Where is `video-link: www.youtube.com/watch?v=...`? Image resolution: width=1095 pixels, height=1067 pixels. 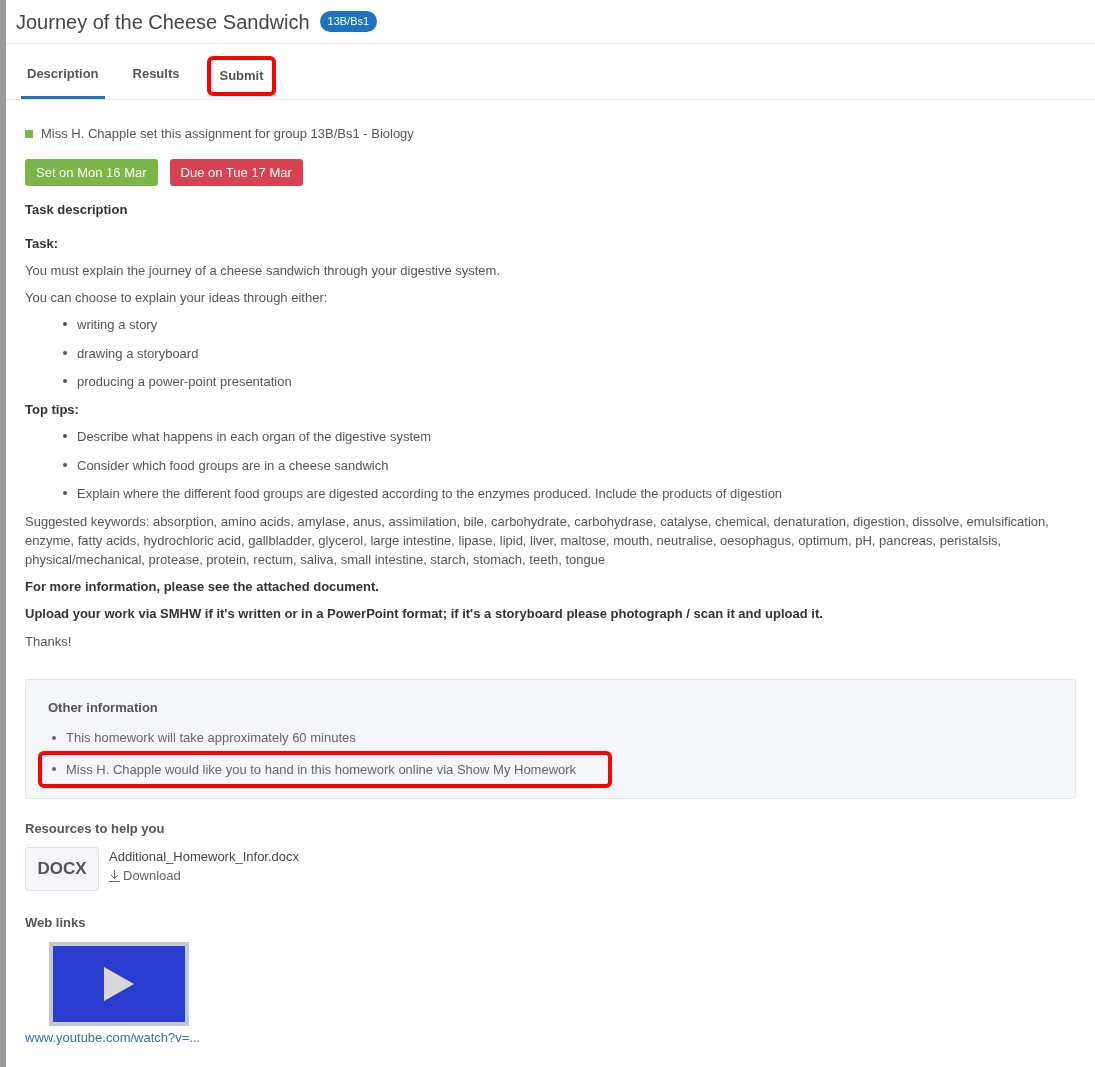 video-link: www.youtube.com/watch?v=... is located at coordinates (550, 1038).